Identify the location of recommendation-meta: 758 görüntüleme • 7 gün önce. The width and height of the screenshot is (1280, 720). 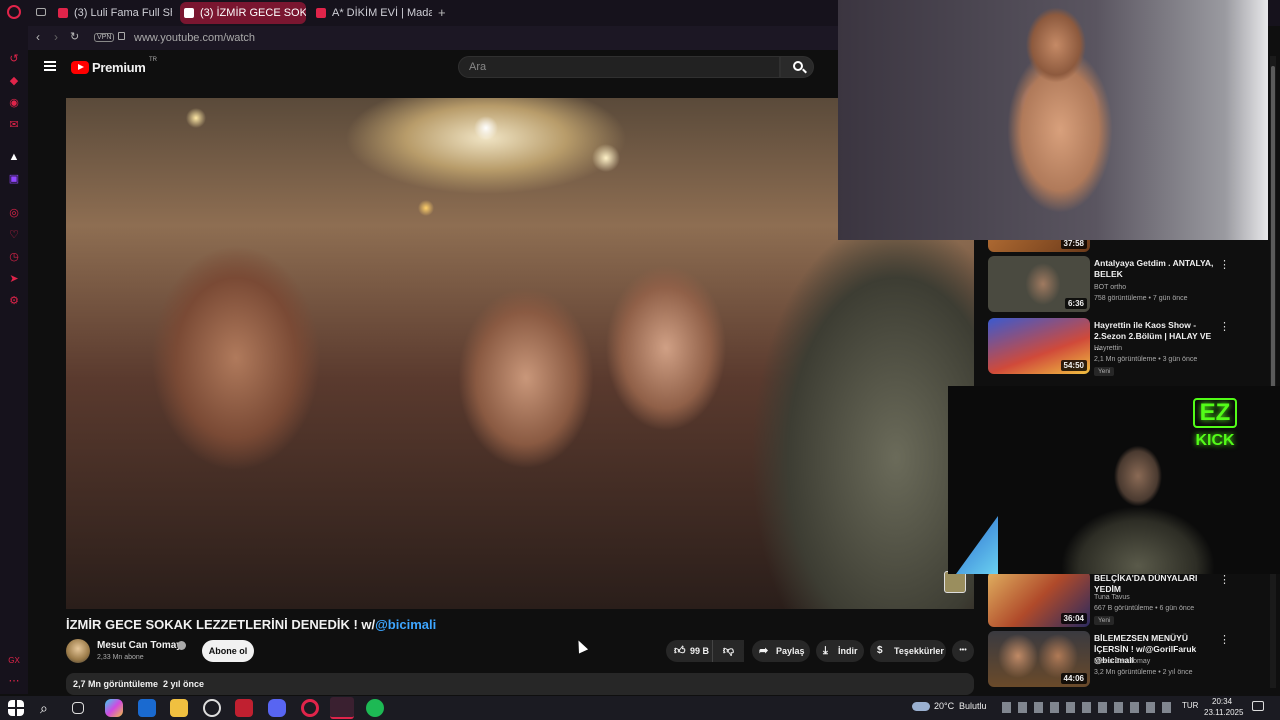
(1141, 298).